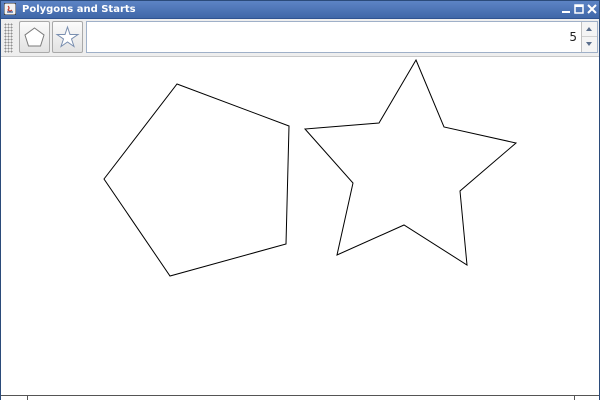  I want to click on toolbar-grip, so click(8, 38).